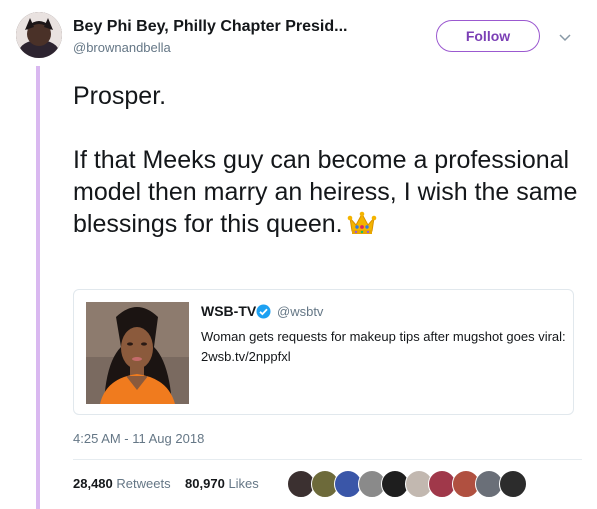 The height and width of the screenshot is (509, 597). I want to click on verified-badge-icon, so click(263, 311).